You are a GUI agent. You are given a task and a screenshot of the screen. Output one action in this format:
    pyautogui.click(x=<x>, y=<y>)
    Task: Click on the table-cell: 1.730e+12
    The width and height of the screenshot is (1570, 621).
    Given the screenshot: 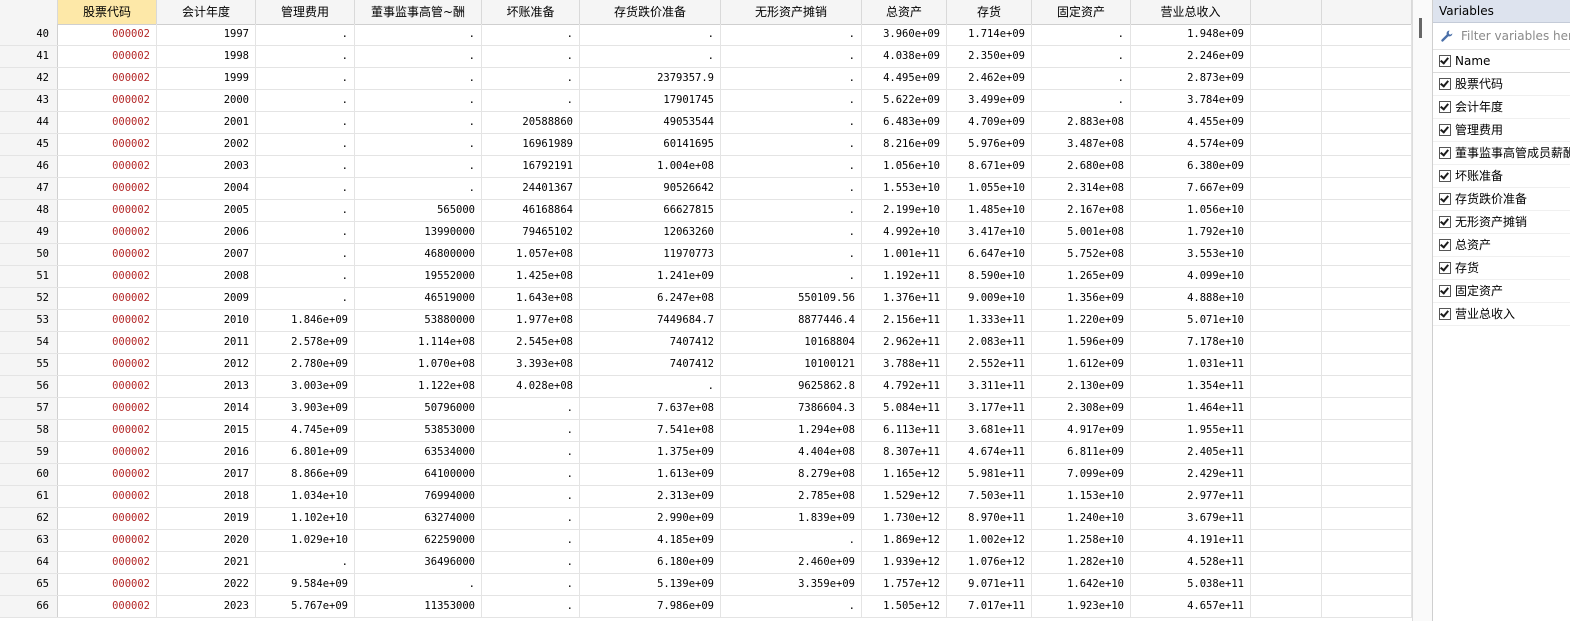 What is the action you would take?
    pyautogui.click(x=904, y=518)
    